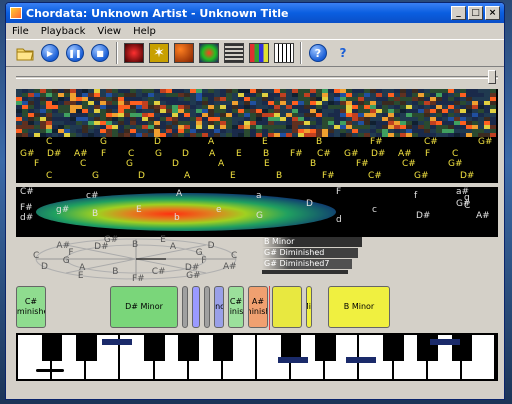 The height and width of the screenshot is (404, 512). I want to click on blob-label: F#, so click(26, 208).